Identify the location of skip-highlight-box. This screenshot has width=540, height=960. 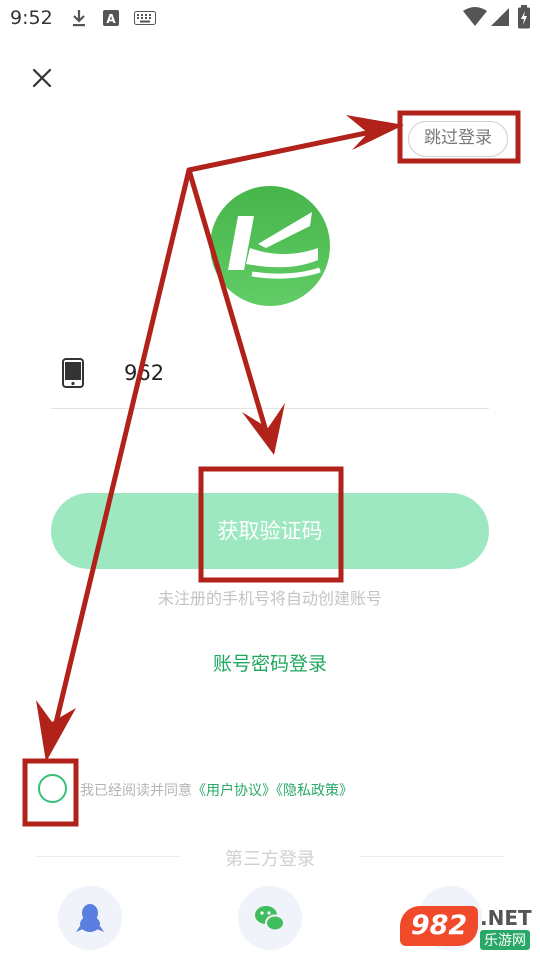
(459, 137).